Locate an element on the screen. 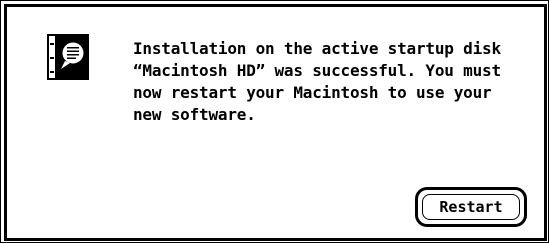 This screenshot has height=243, width=549. default-button-ring: Restart is located at coordinates (471, 207).